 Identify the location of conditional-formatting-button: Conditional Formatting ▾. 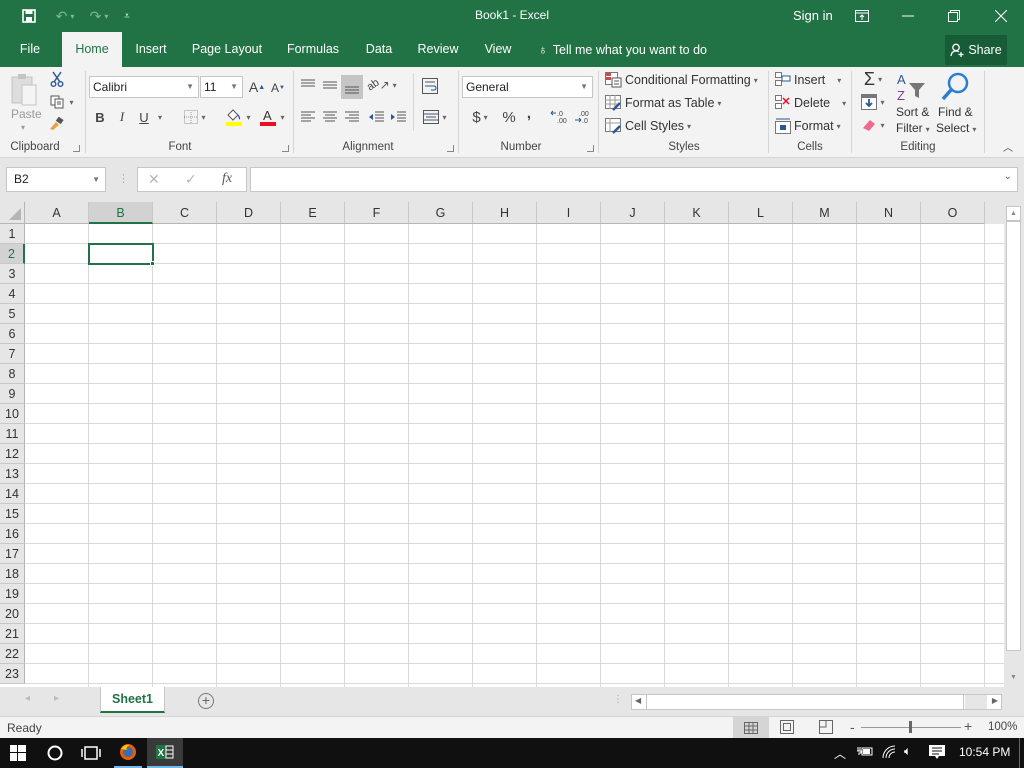
(681, 80).